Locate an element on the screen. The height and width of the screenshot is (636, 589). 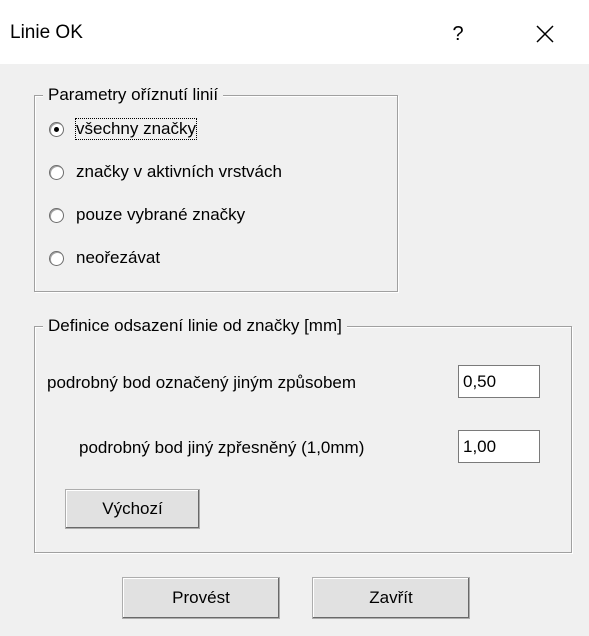
close-button: Zavřít is located at coordinates (391, 598).